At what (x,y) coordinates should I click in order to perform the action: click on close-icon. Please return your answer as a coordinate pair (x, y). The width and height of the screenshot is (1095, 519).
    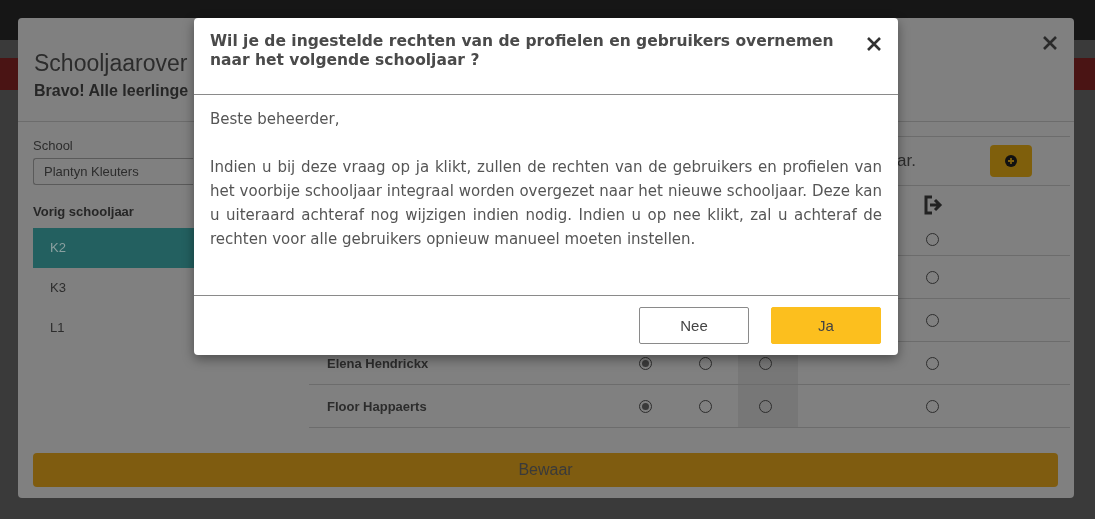
    Looking at the image, I should click on (874, 44).